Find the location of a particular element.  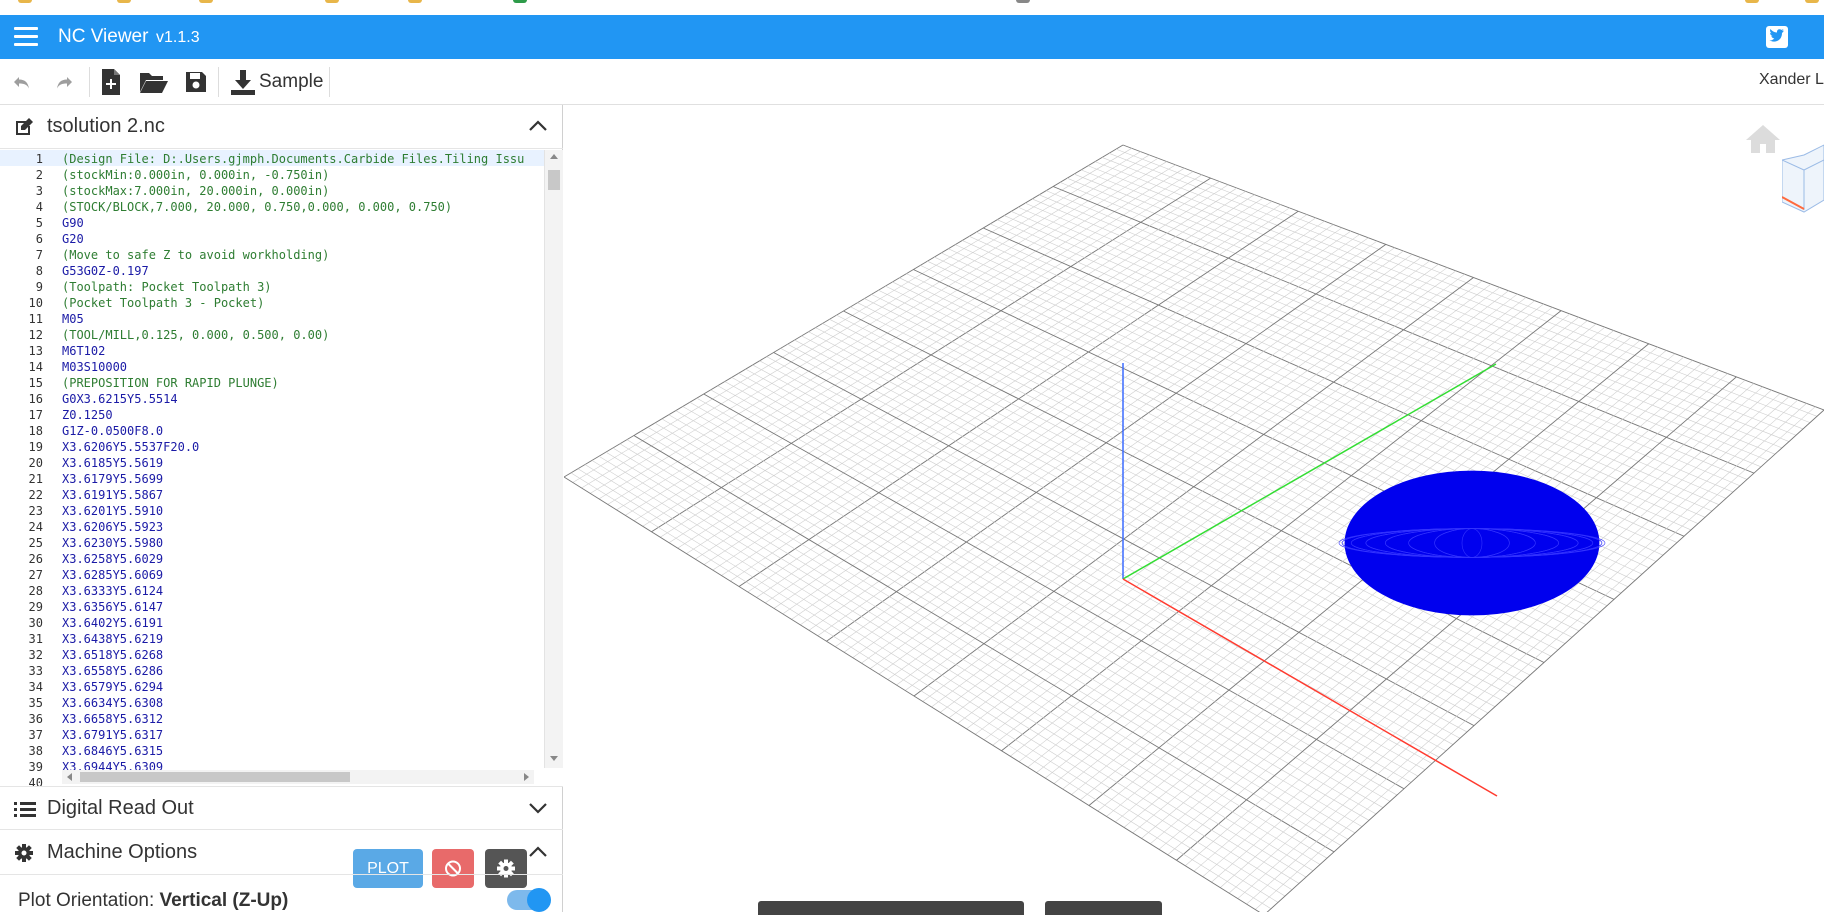

code-line: X3.6201Y5.5910 is located at coordinates (112, 511).